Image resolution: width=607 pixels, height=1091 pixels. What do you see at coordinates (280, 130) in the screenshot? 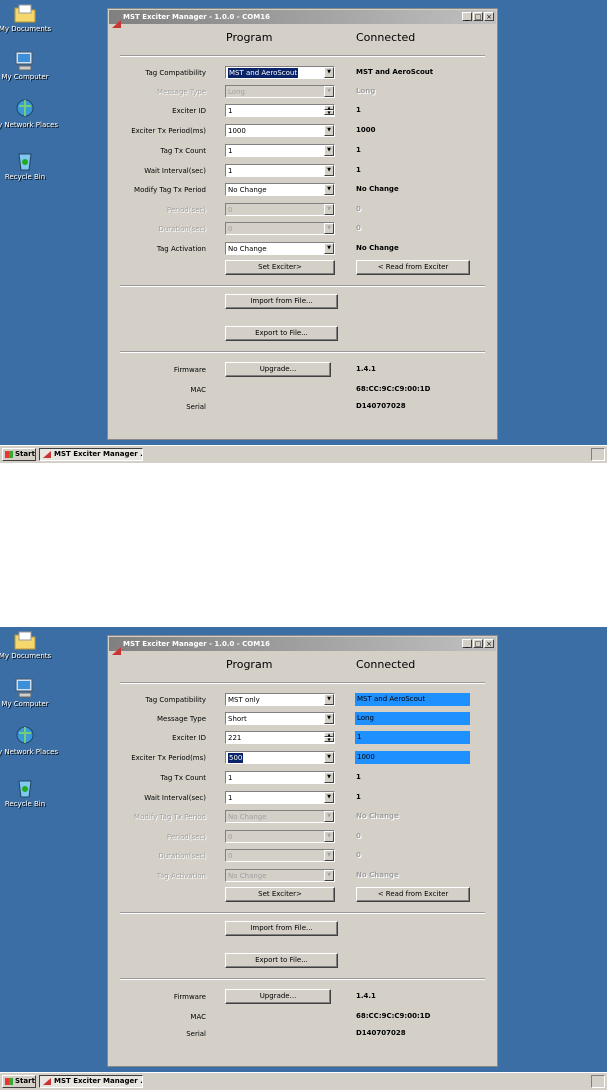
I see `exciter-tx-period-select: 1000 ▼` at bounding box center [280, 130].